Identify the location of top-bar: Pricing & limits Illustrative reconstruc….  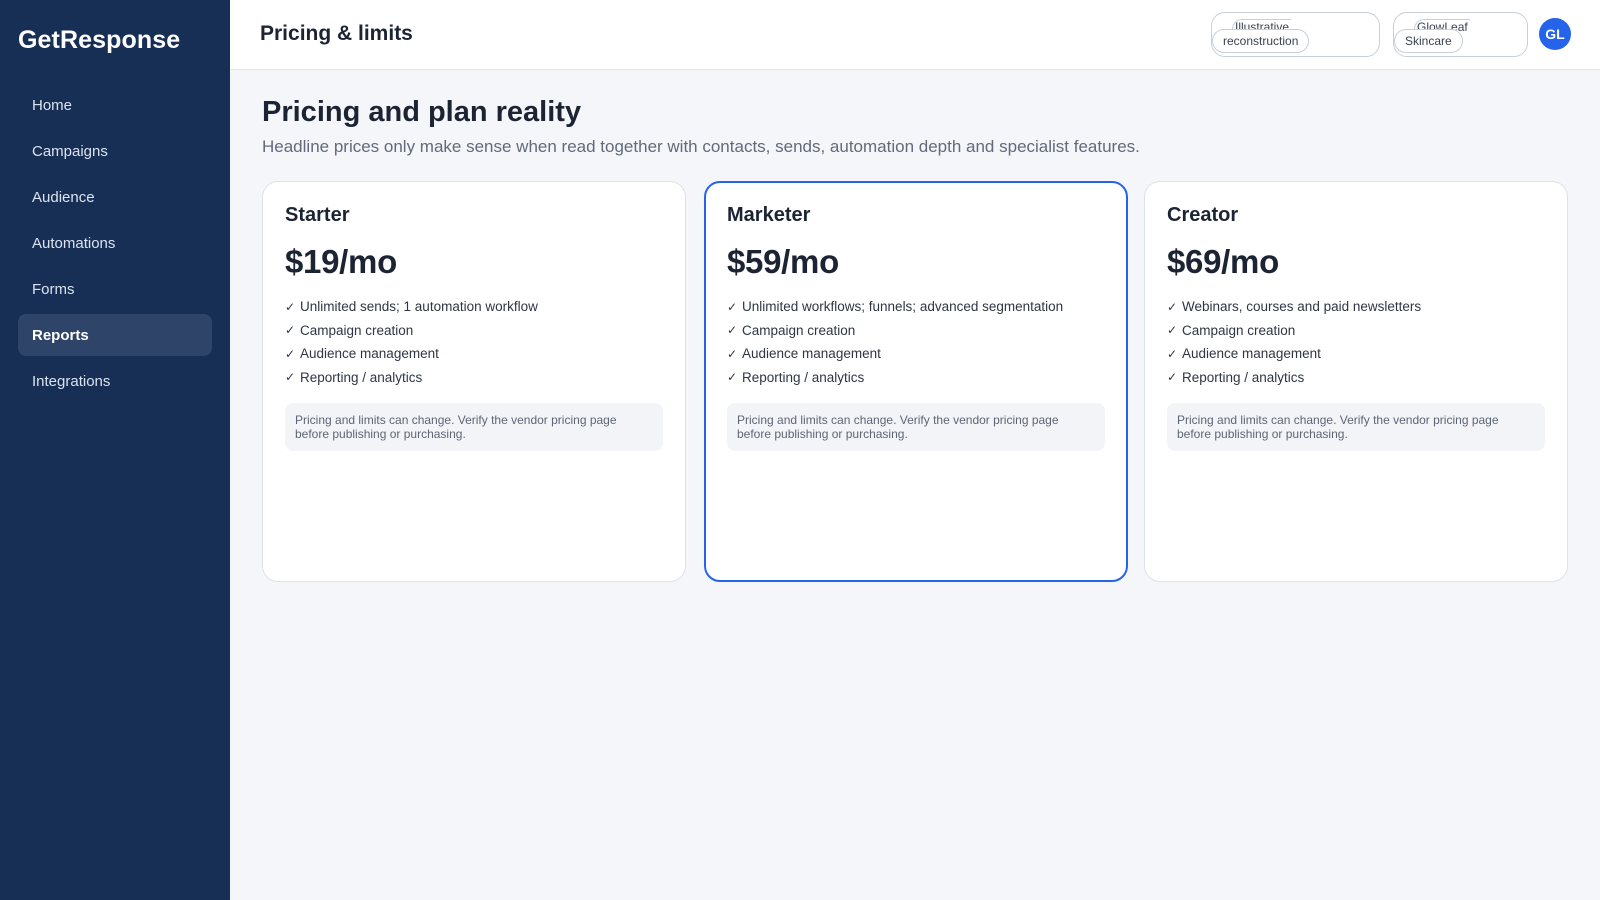
(915, 35).